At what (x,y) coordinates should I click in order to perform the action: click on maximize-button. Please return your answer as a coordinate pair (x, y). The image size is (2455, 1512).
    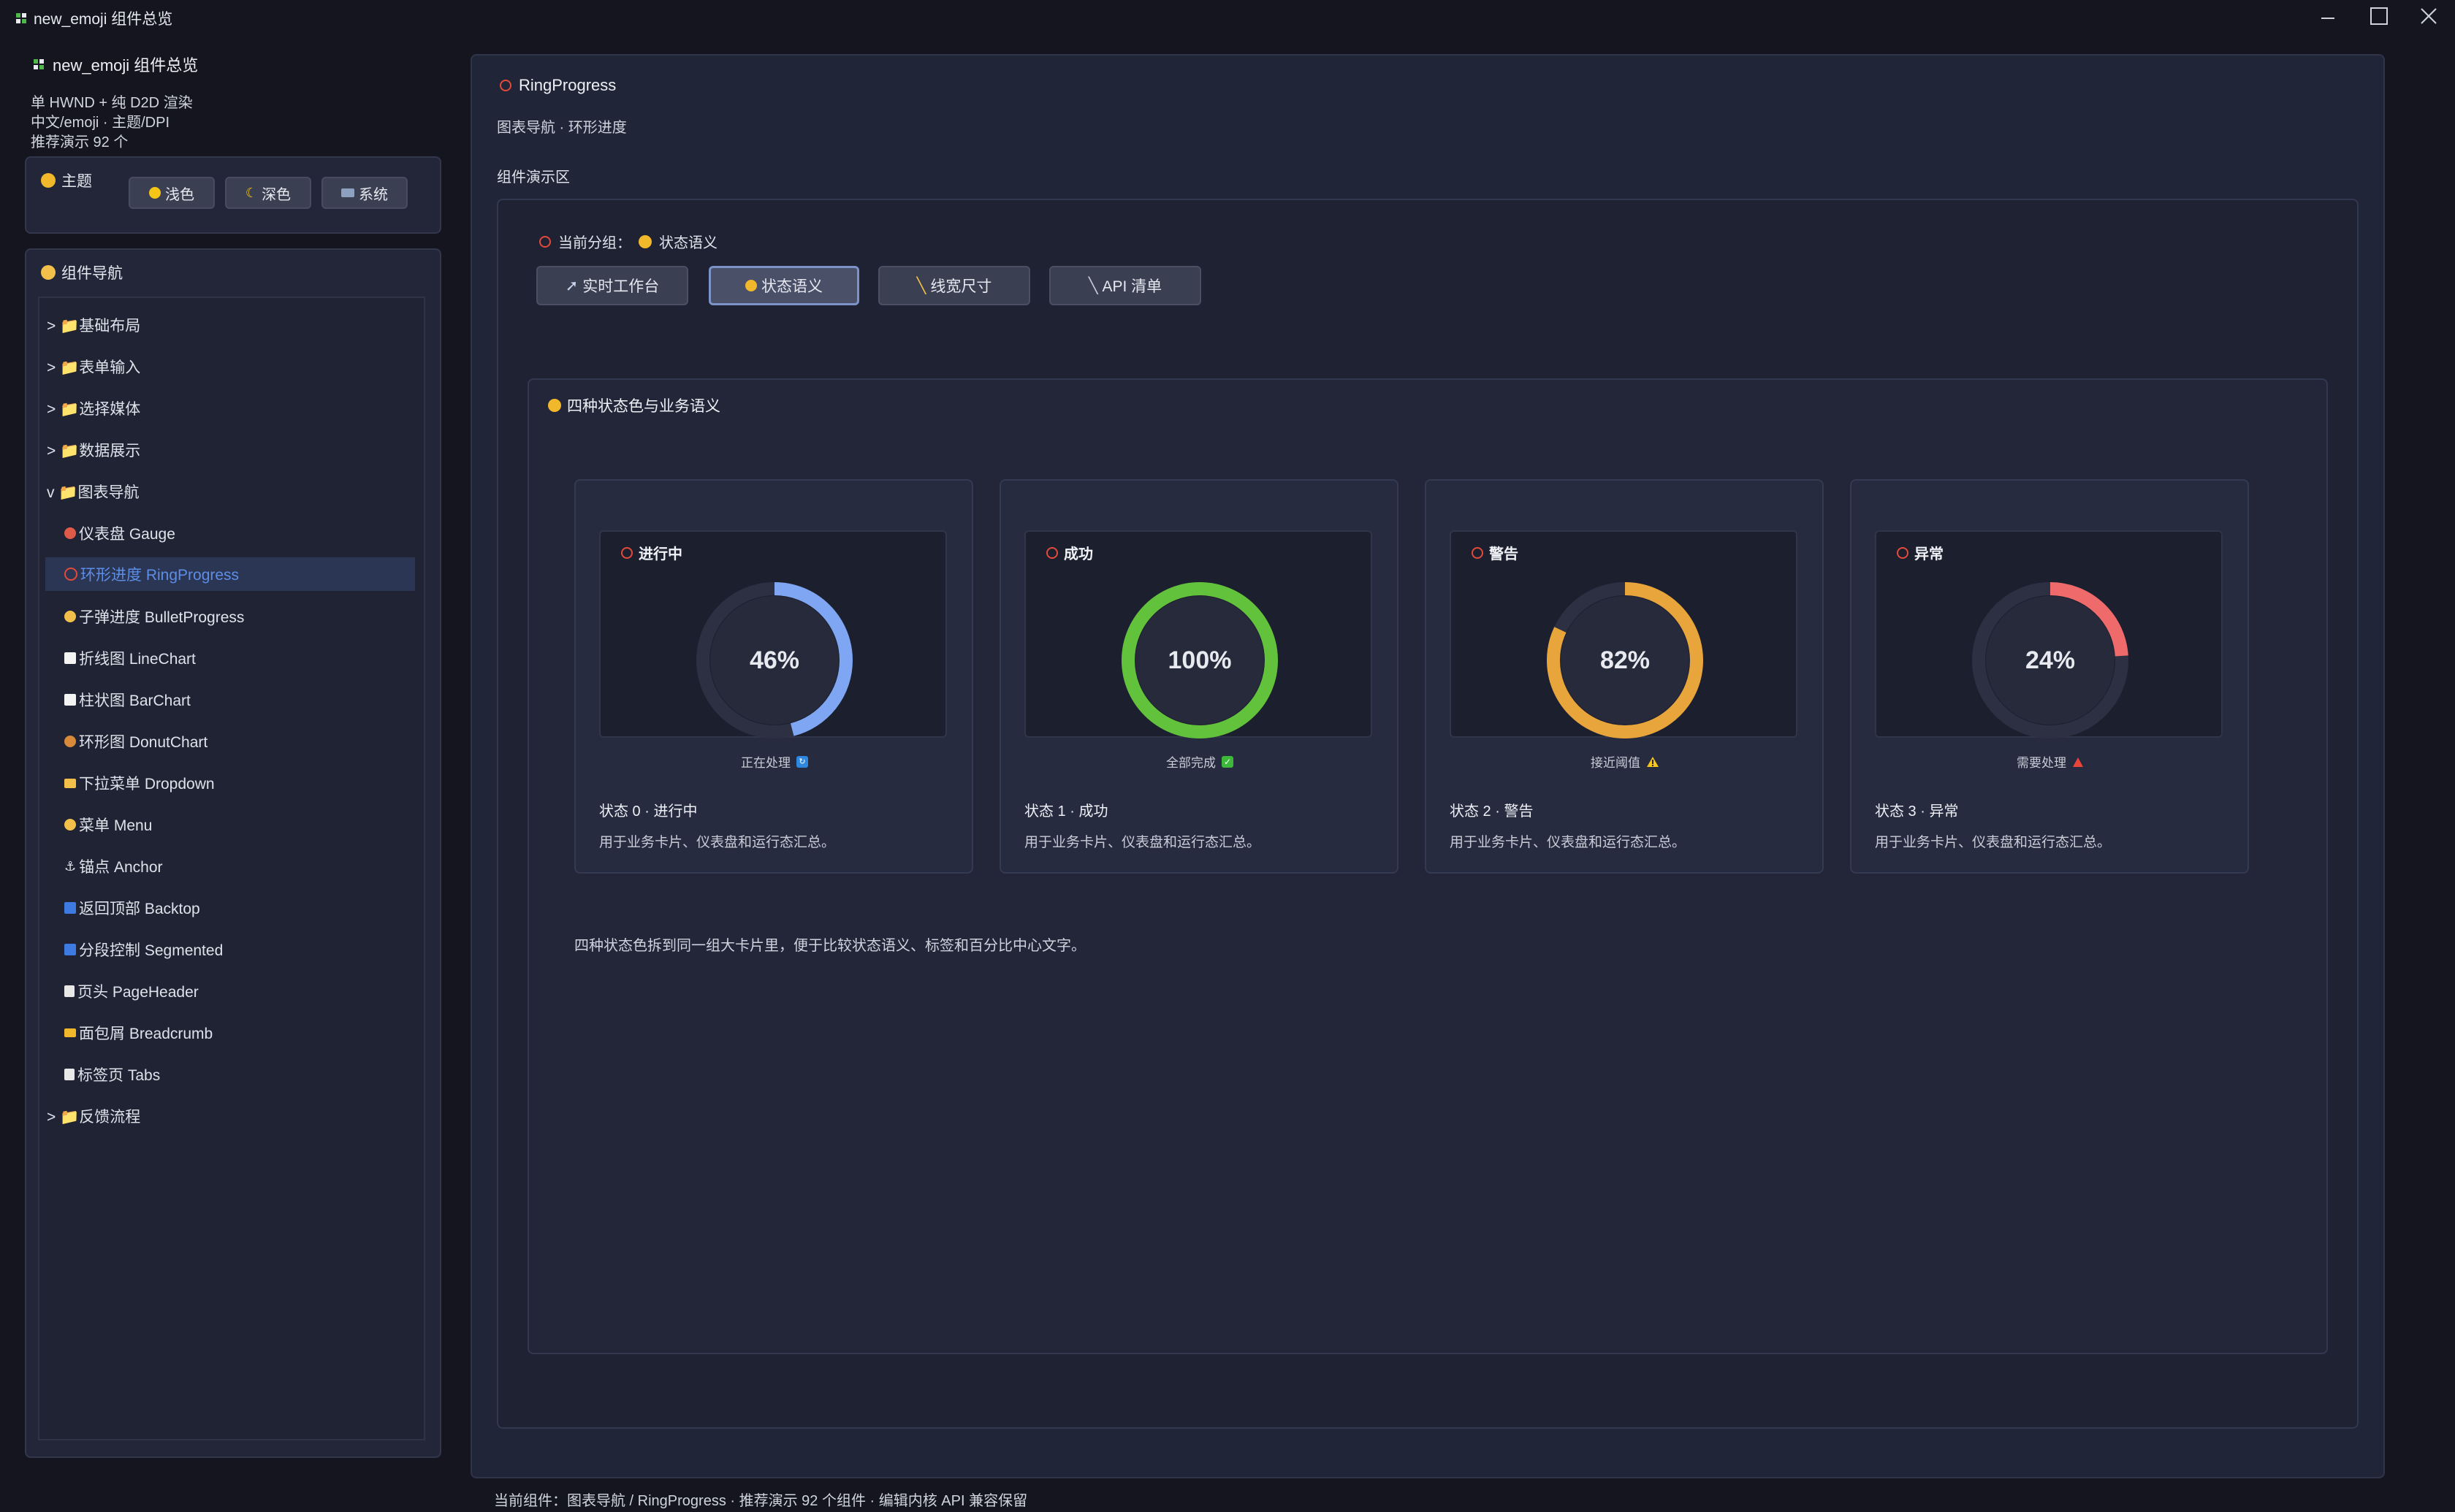
    Looking at the image, I should click on (2379, 16).